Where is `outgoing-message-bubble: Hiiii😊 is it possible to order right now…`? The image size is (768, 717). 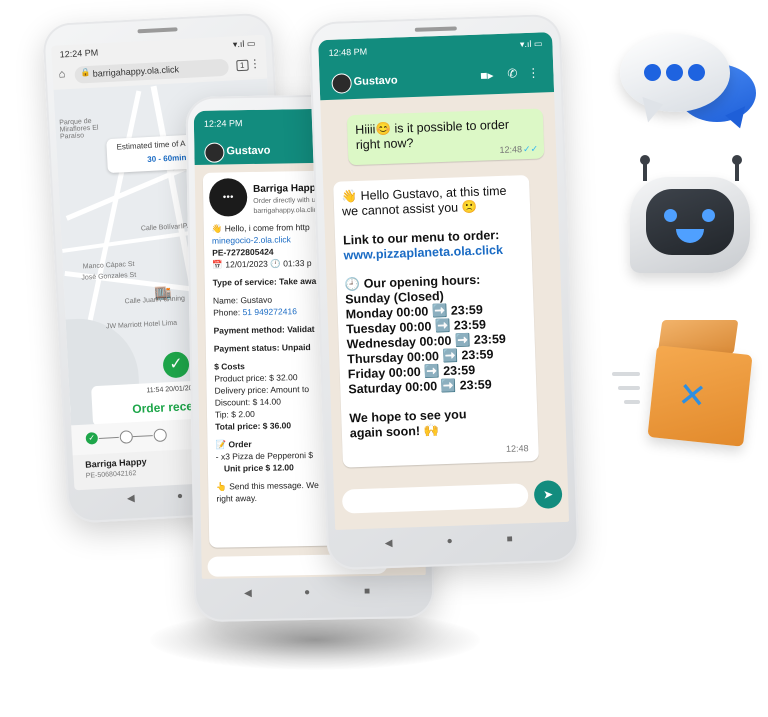
outgoing-message-bubble: Hiiii😊 is it possible to order right now… is located at coordinates (445, 137).